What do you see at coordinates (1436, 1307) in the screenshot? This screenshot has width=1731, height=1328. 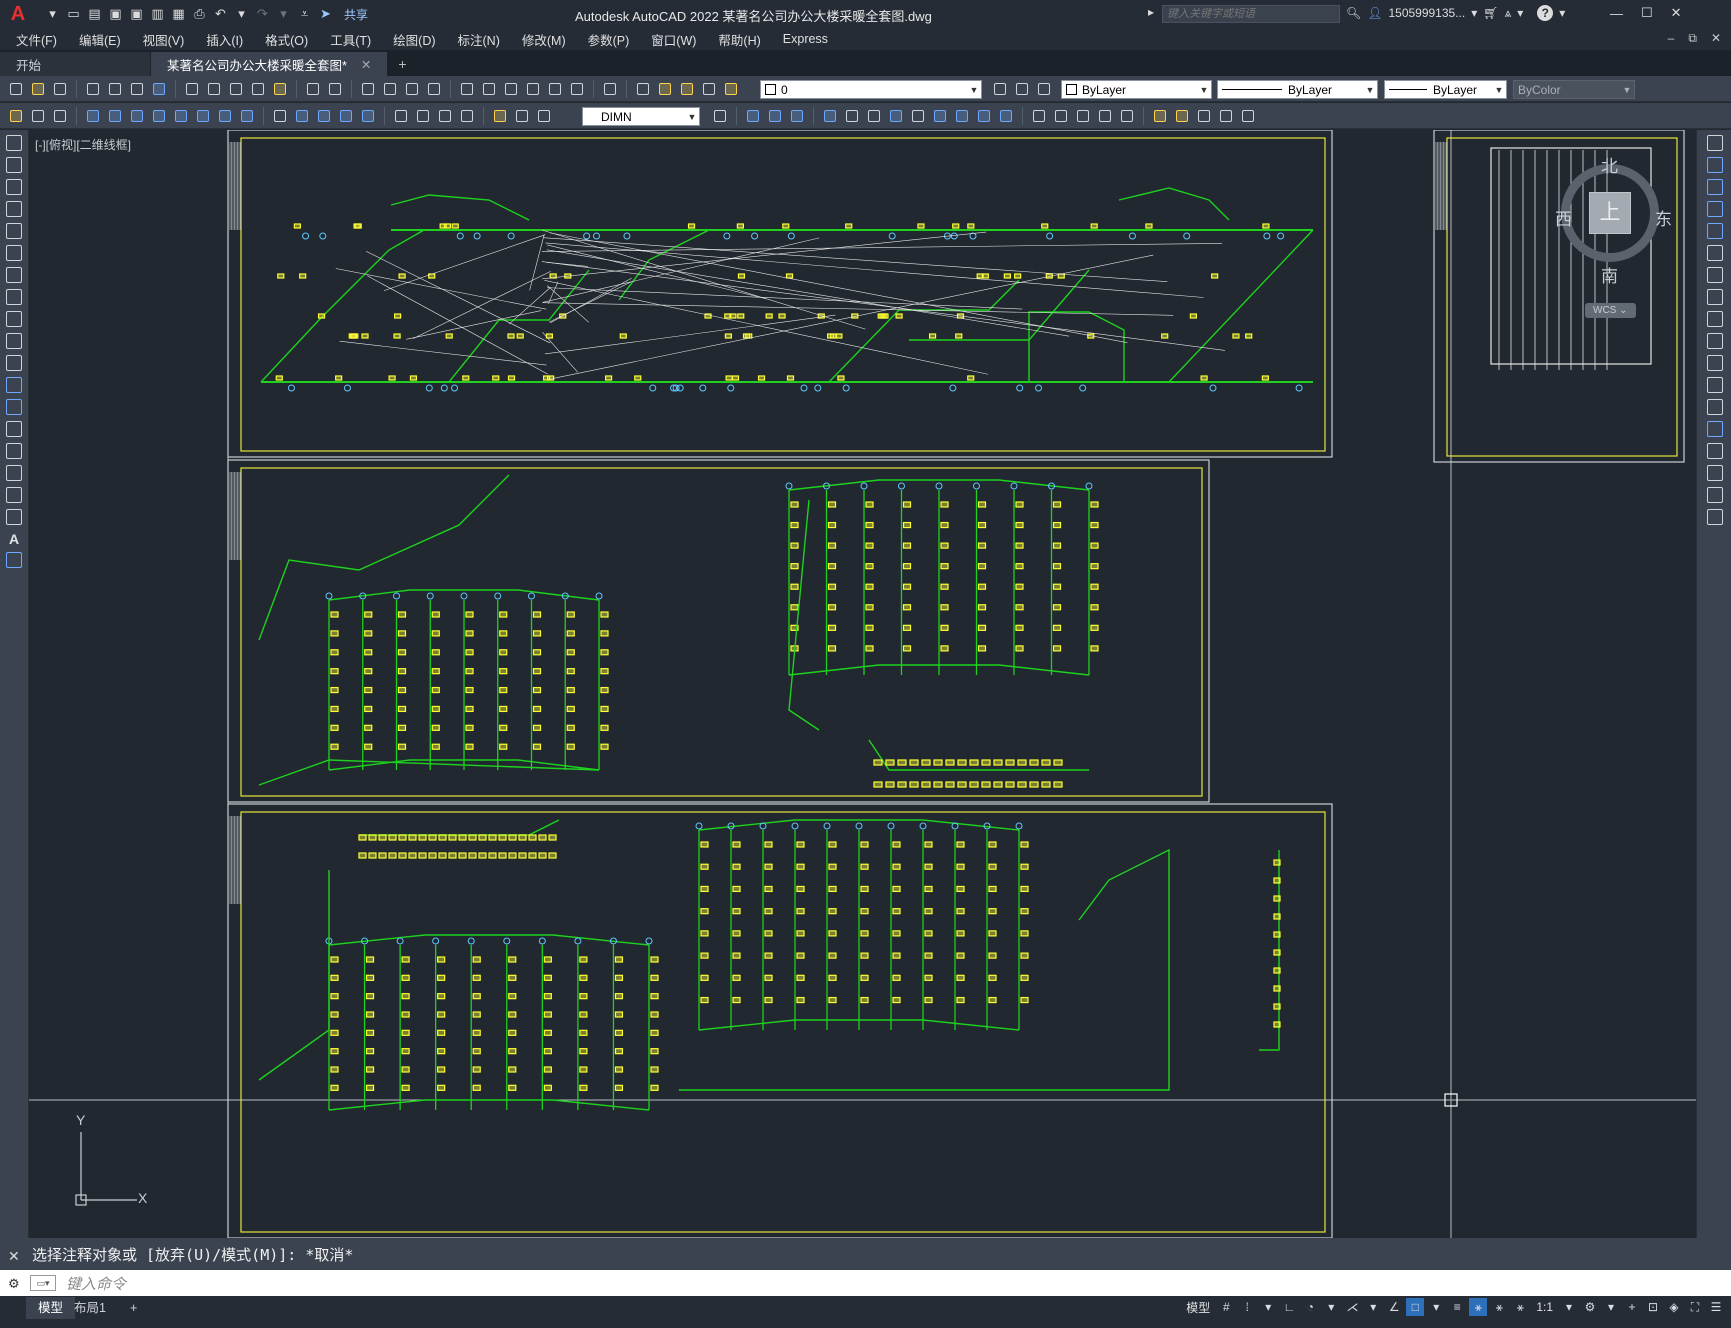 I see `object-snap-dropdown-icon: ▾` at bounding box center [1436, 1307].